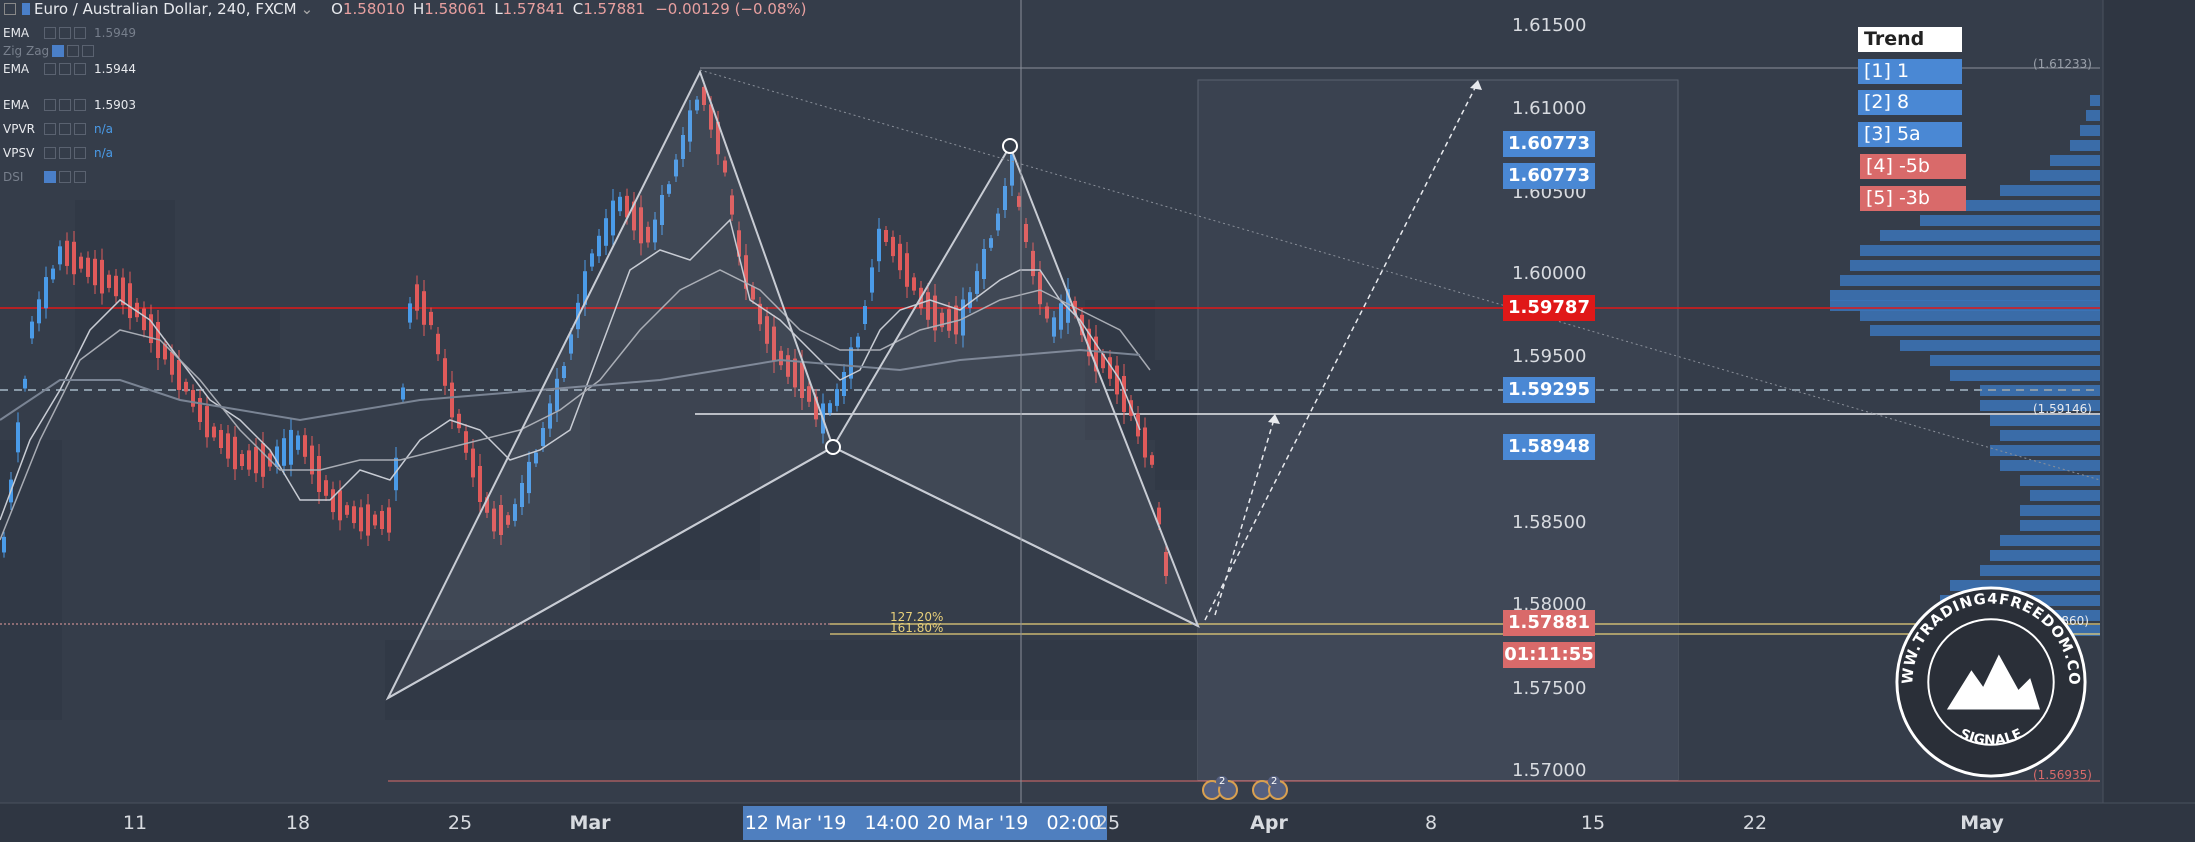  What do you see at coordinates (1108, 823) in the screenshot?
I see `time-tick: 25` at bounding box center [1108, 823].